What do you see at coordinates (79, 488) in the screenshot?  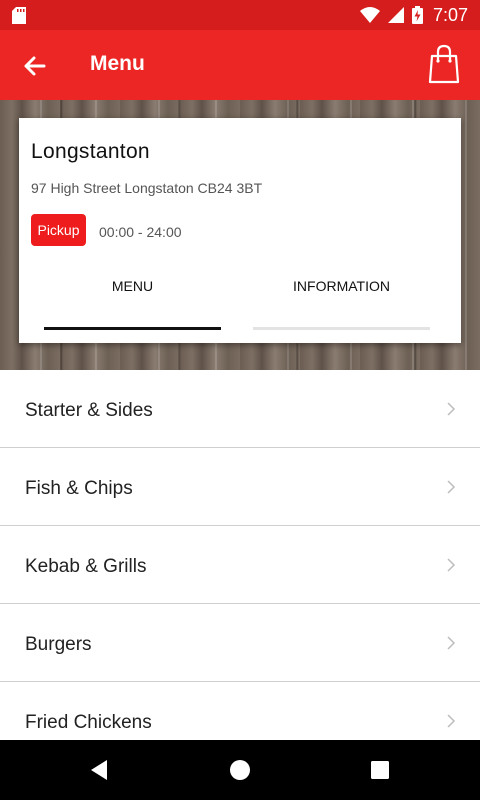 I see `category-label: Fish & Chips` at bounding box center [79, 488].